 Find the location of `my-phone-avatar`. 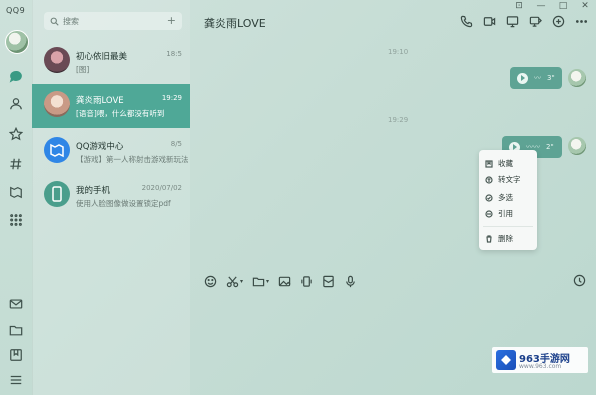

my-phone-avatar is located at coordinates (57, 194).